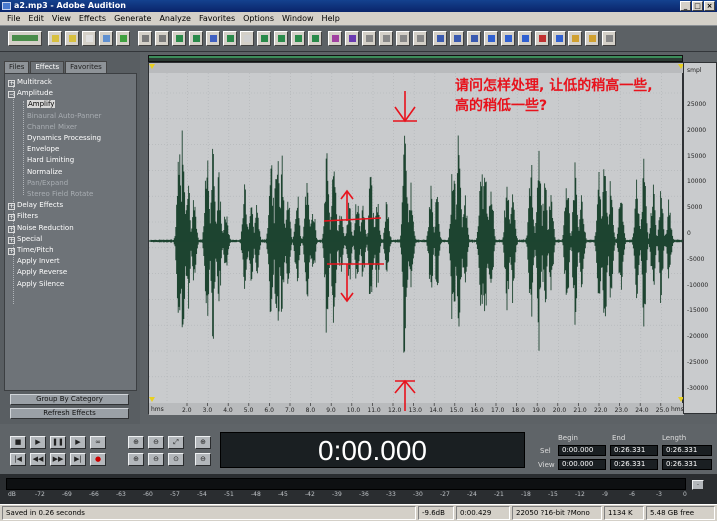 The width and height of the screenshot is (717, 521). Describe the element at coordinates (136, 442) in the screenshot. I see `zoom-in-horiz-button: ⊕` at that location.